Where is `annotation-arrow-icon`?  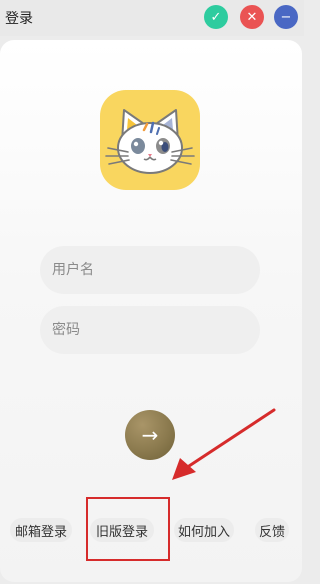
annotation-arrow-icon is located at coordinates (224, 444).